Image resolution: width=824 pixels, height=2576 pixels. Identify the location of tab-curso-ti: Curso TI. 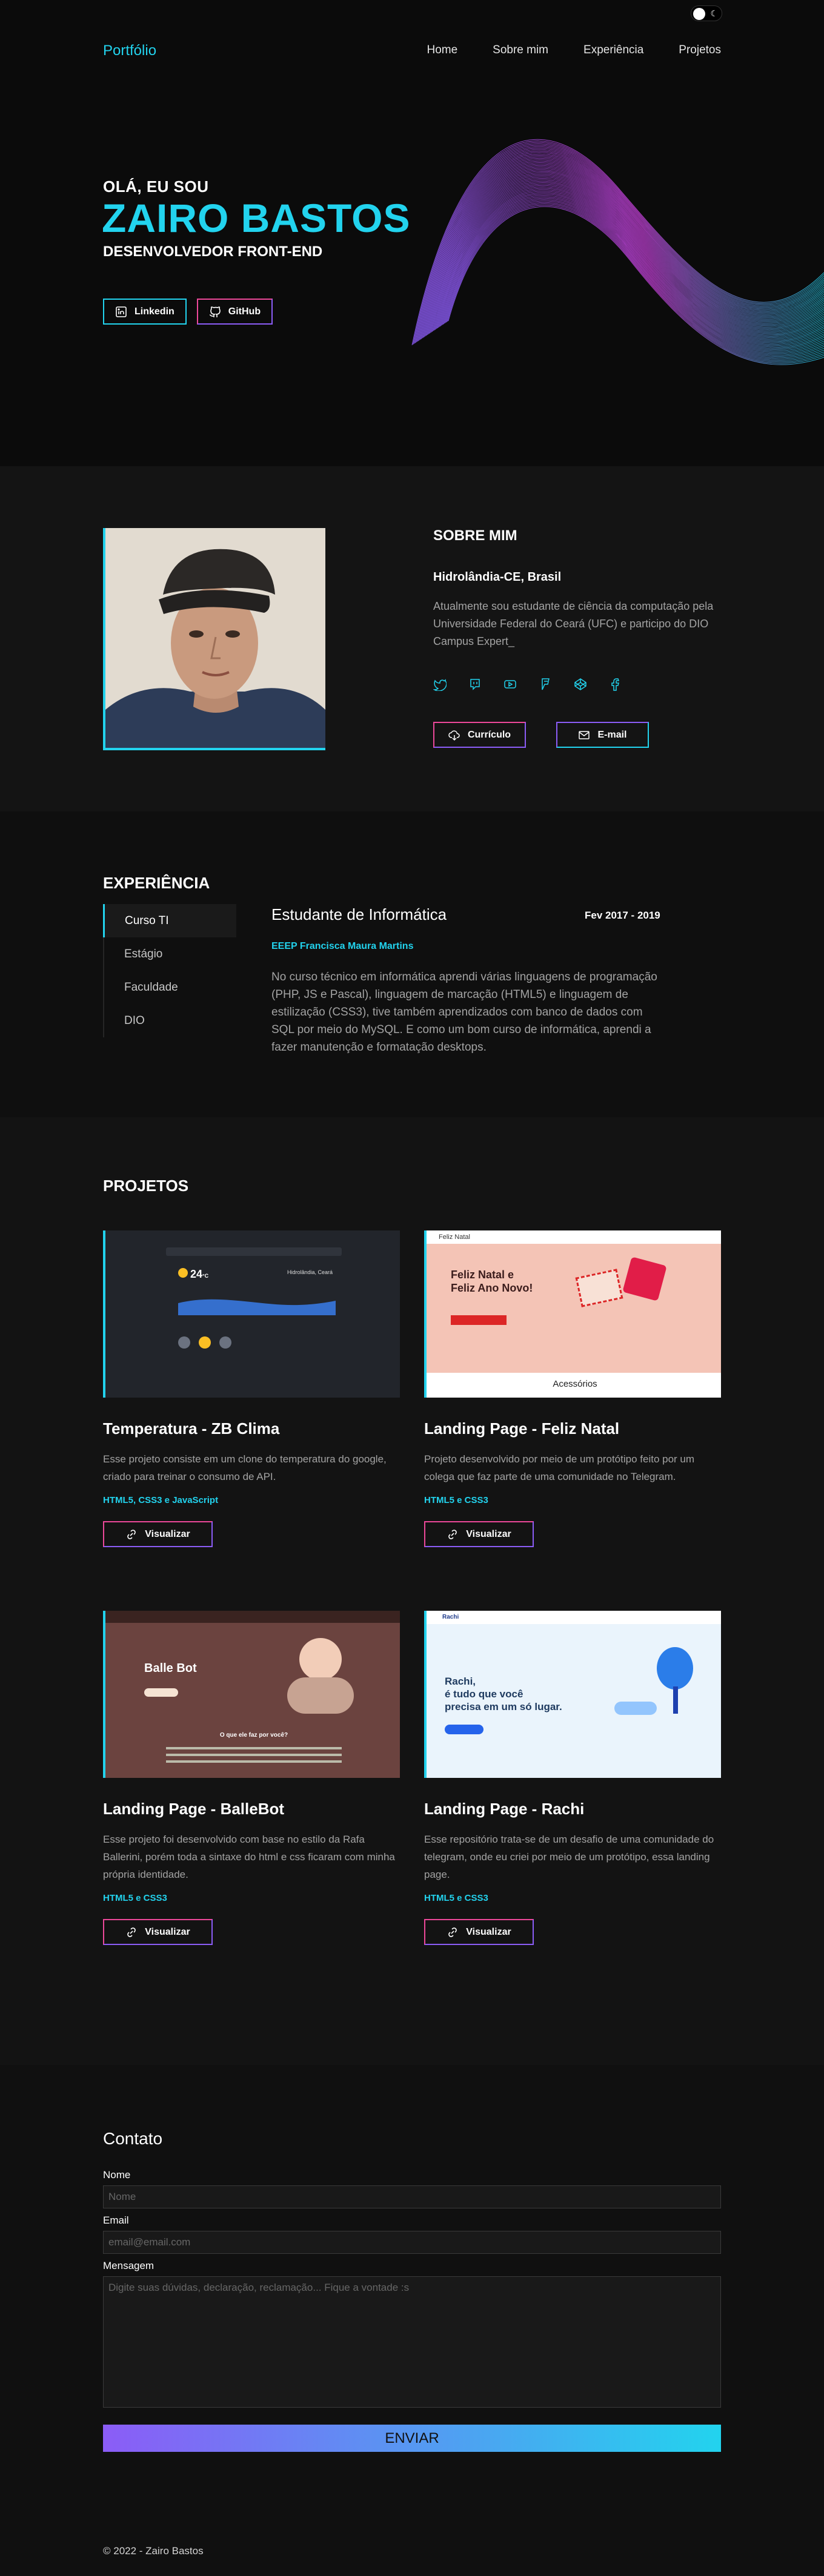
(169, 920).